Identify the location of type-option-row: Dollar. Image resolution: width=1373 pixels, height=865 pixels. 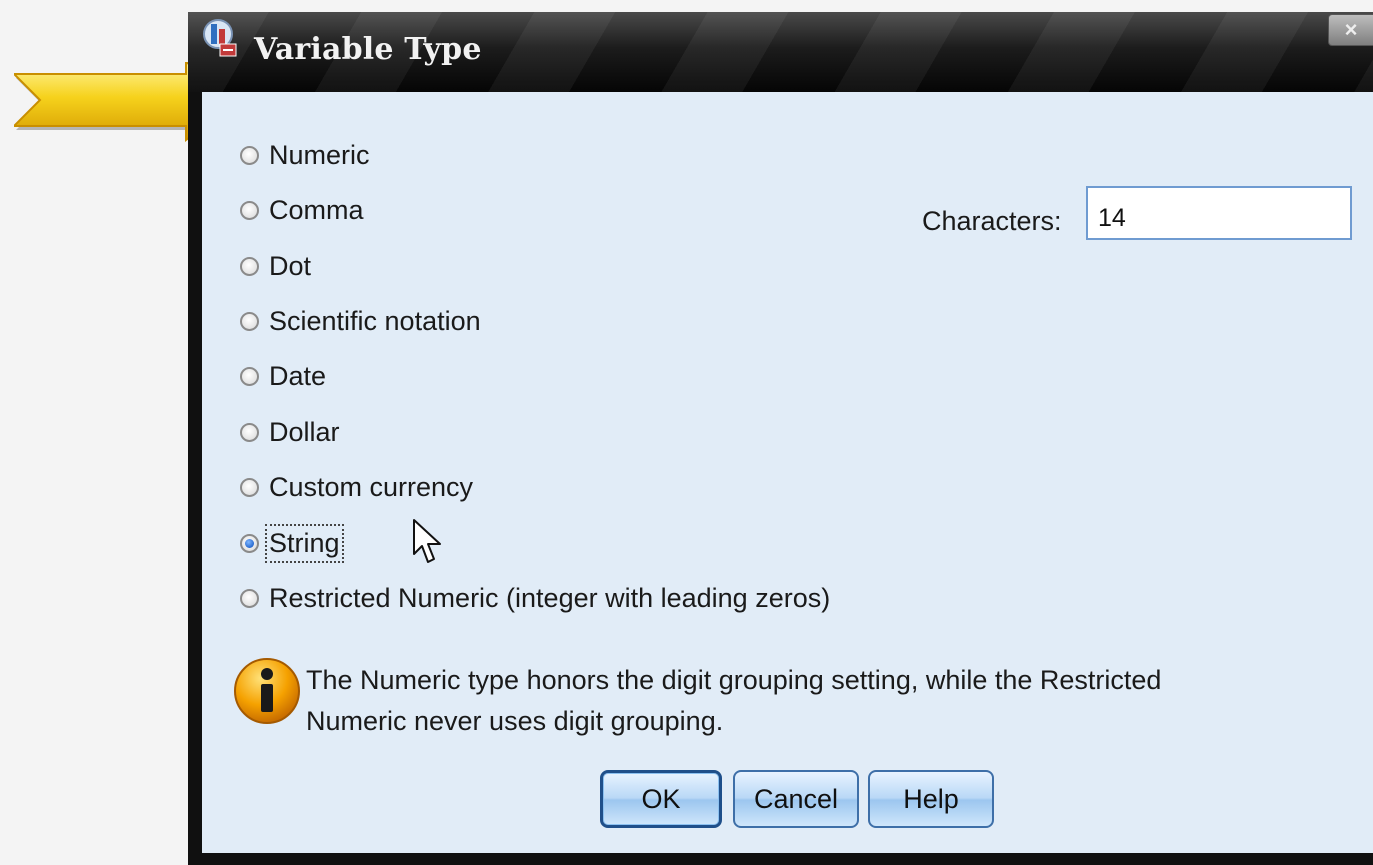
(290, 432).